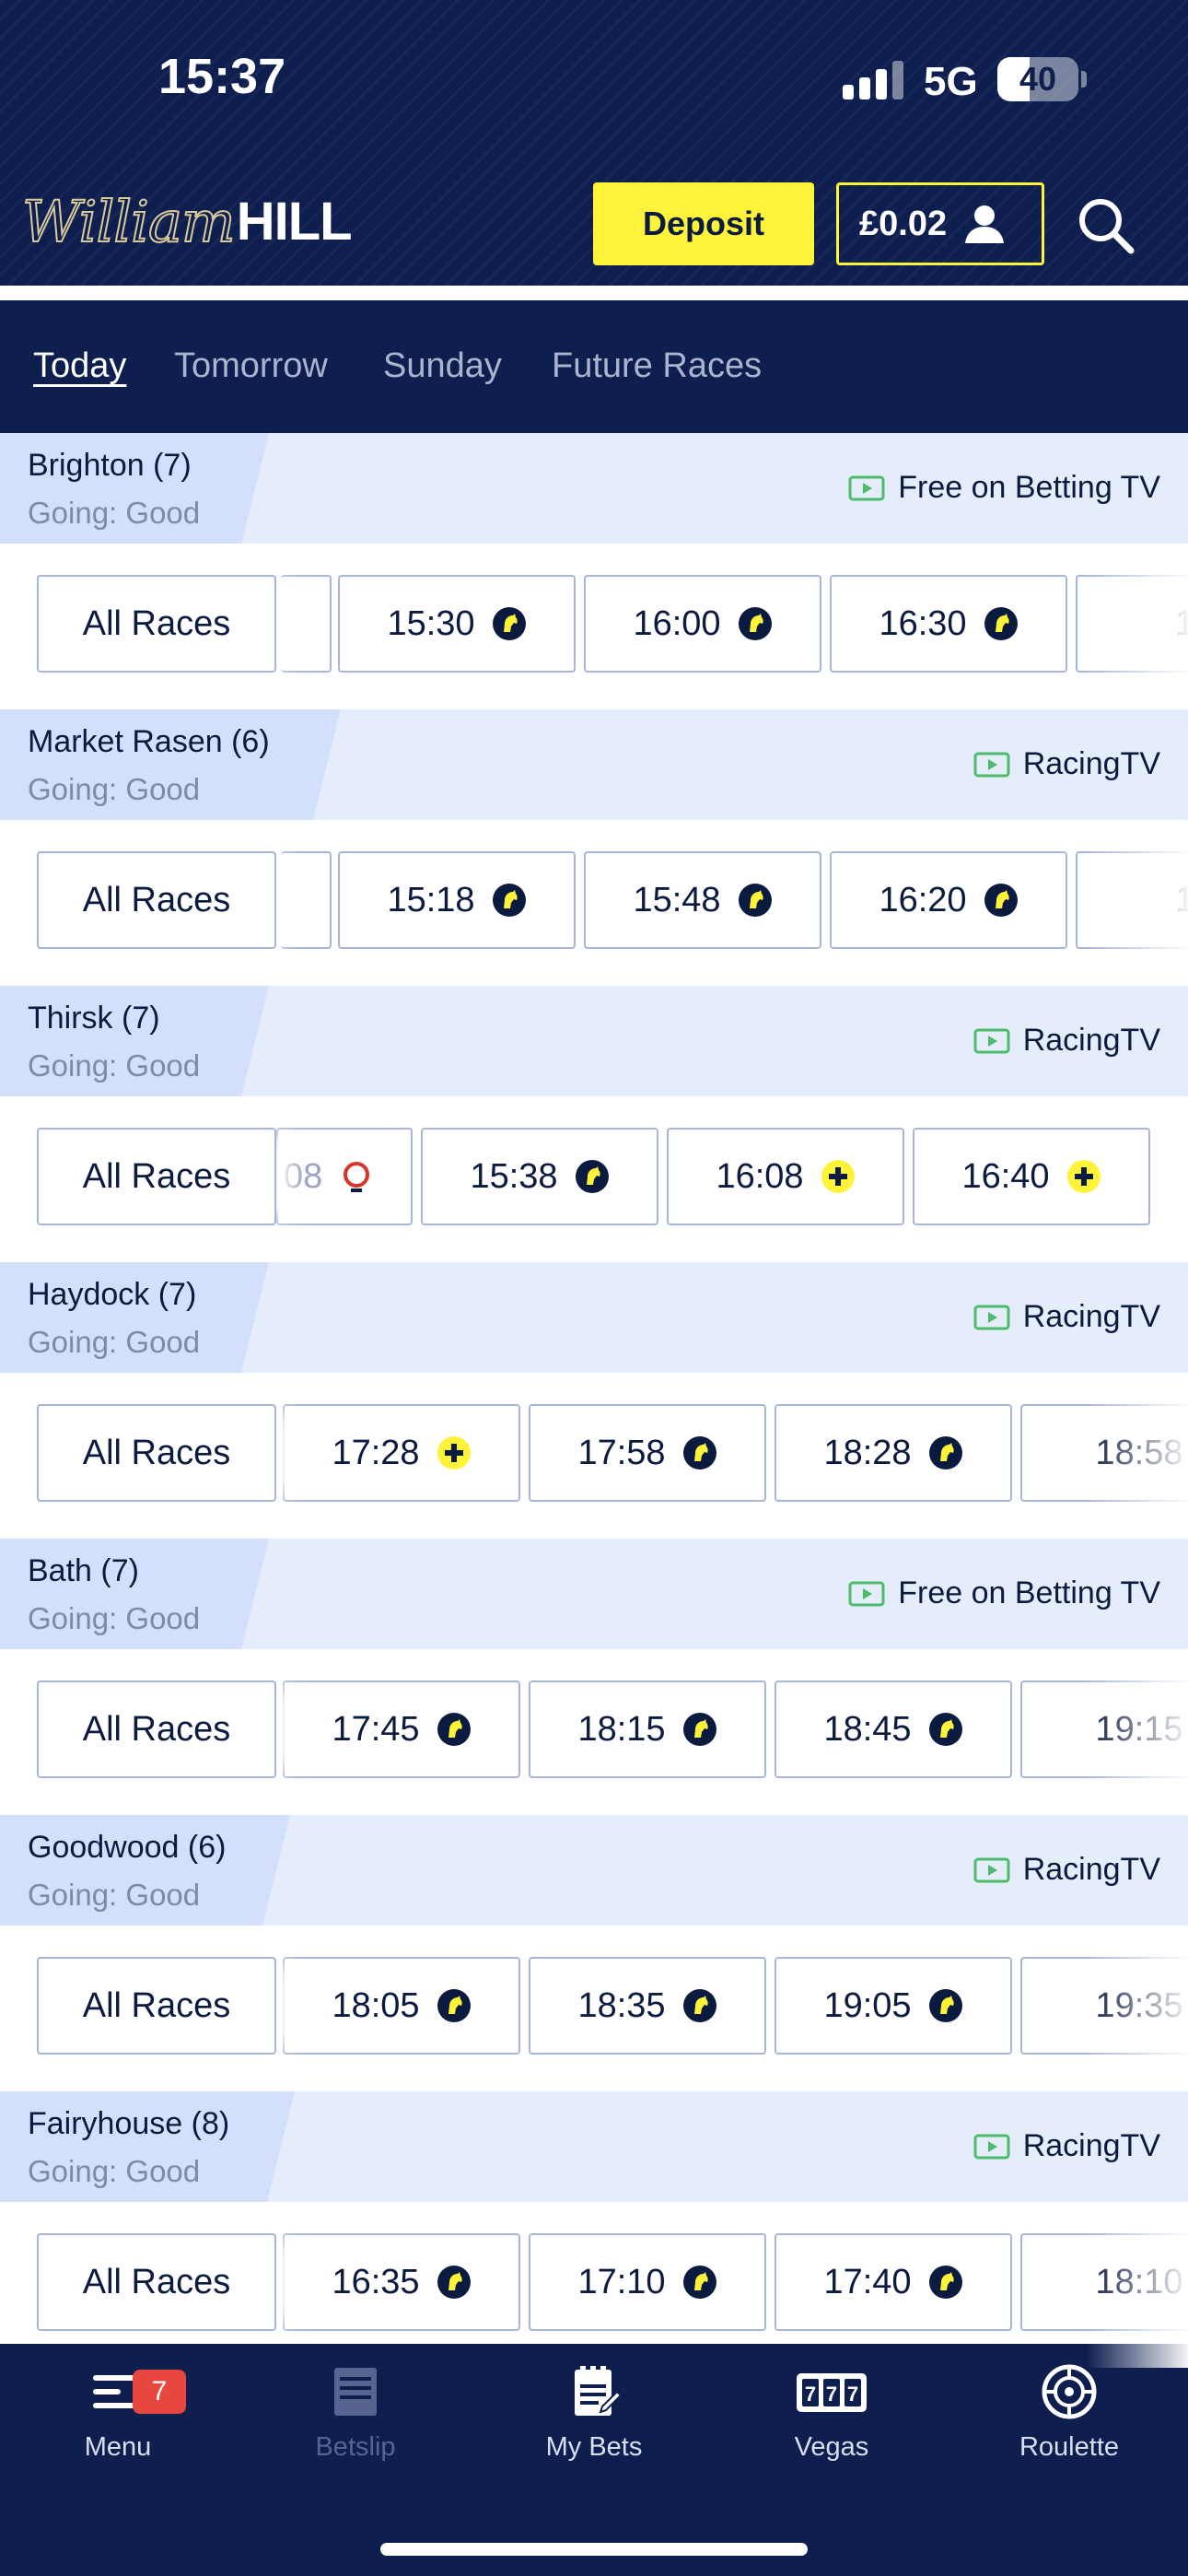 The width and height of the screenshot is (1188, 2576). I want to click on scroll-fade, so click(1137, 1732).